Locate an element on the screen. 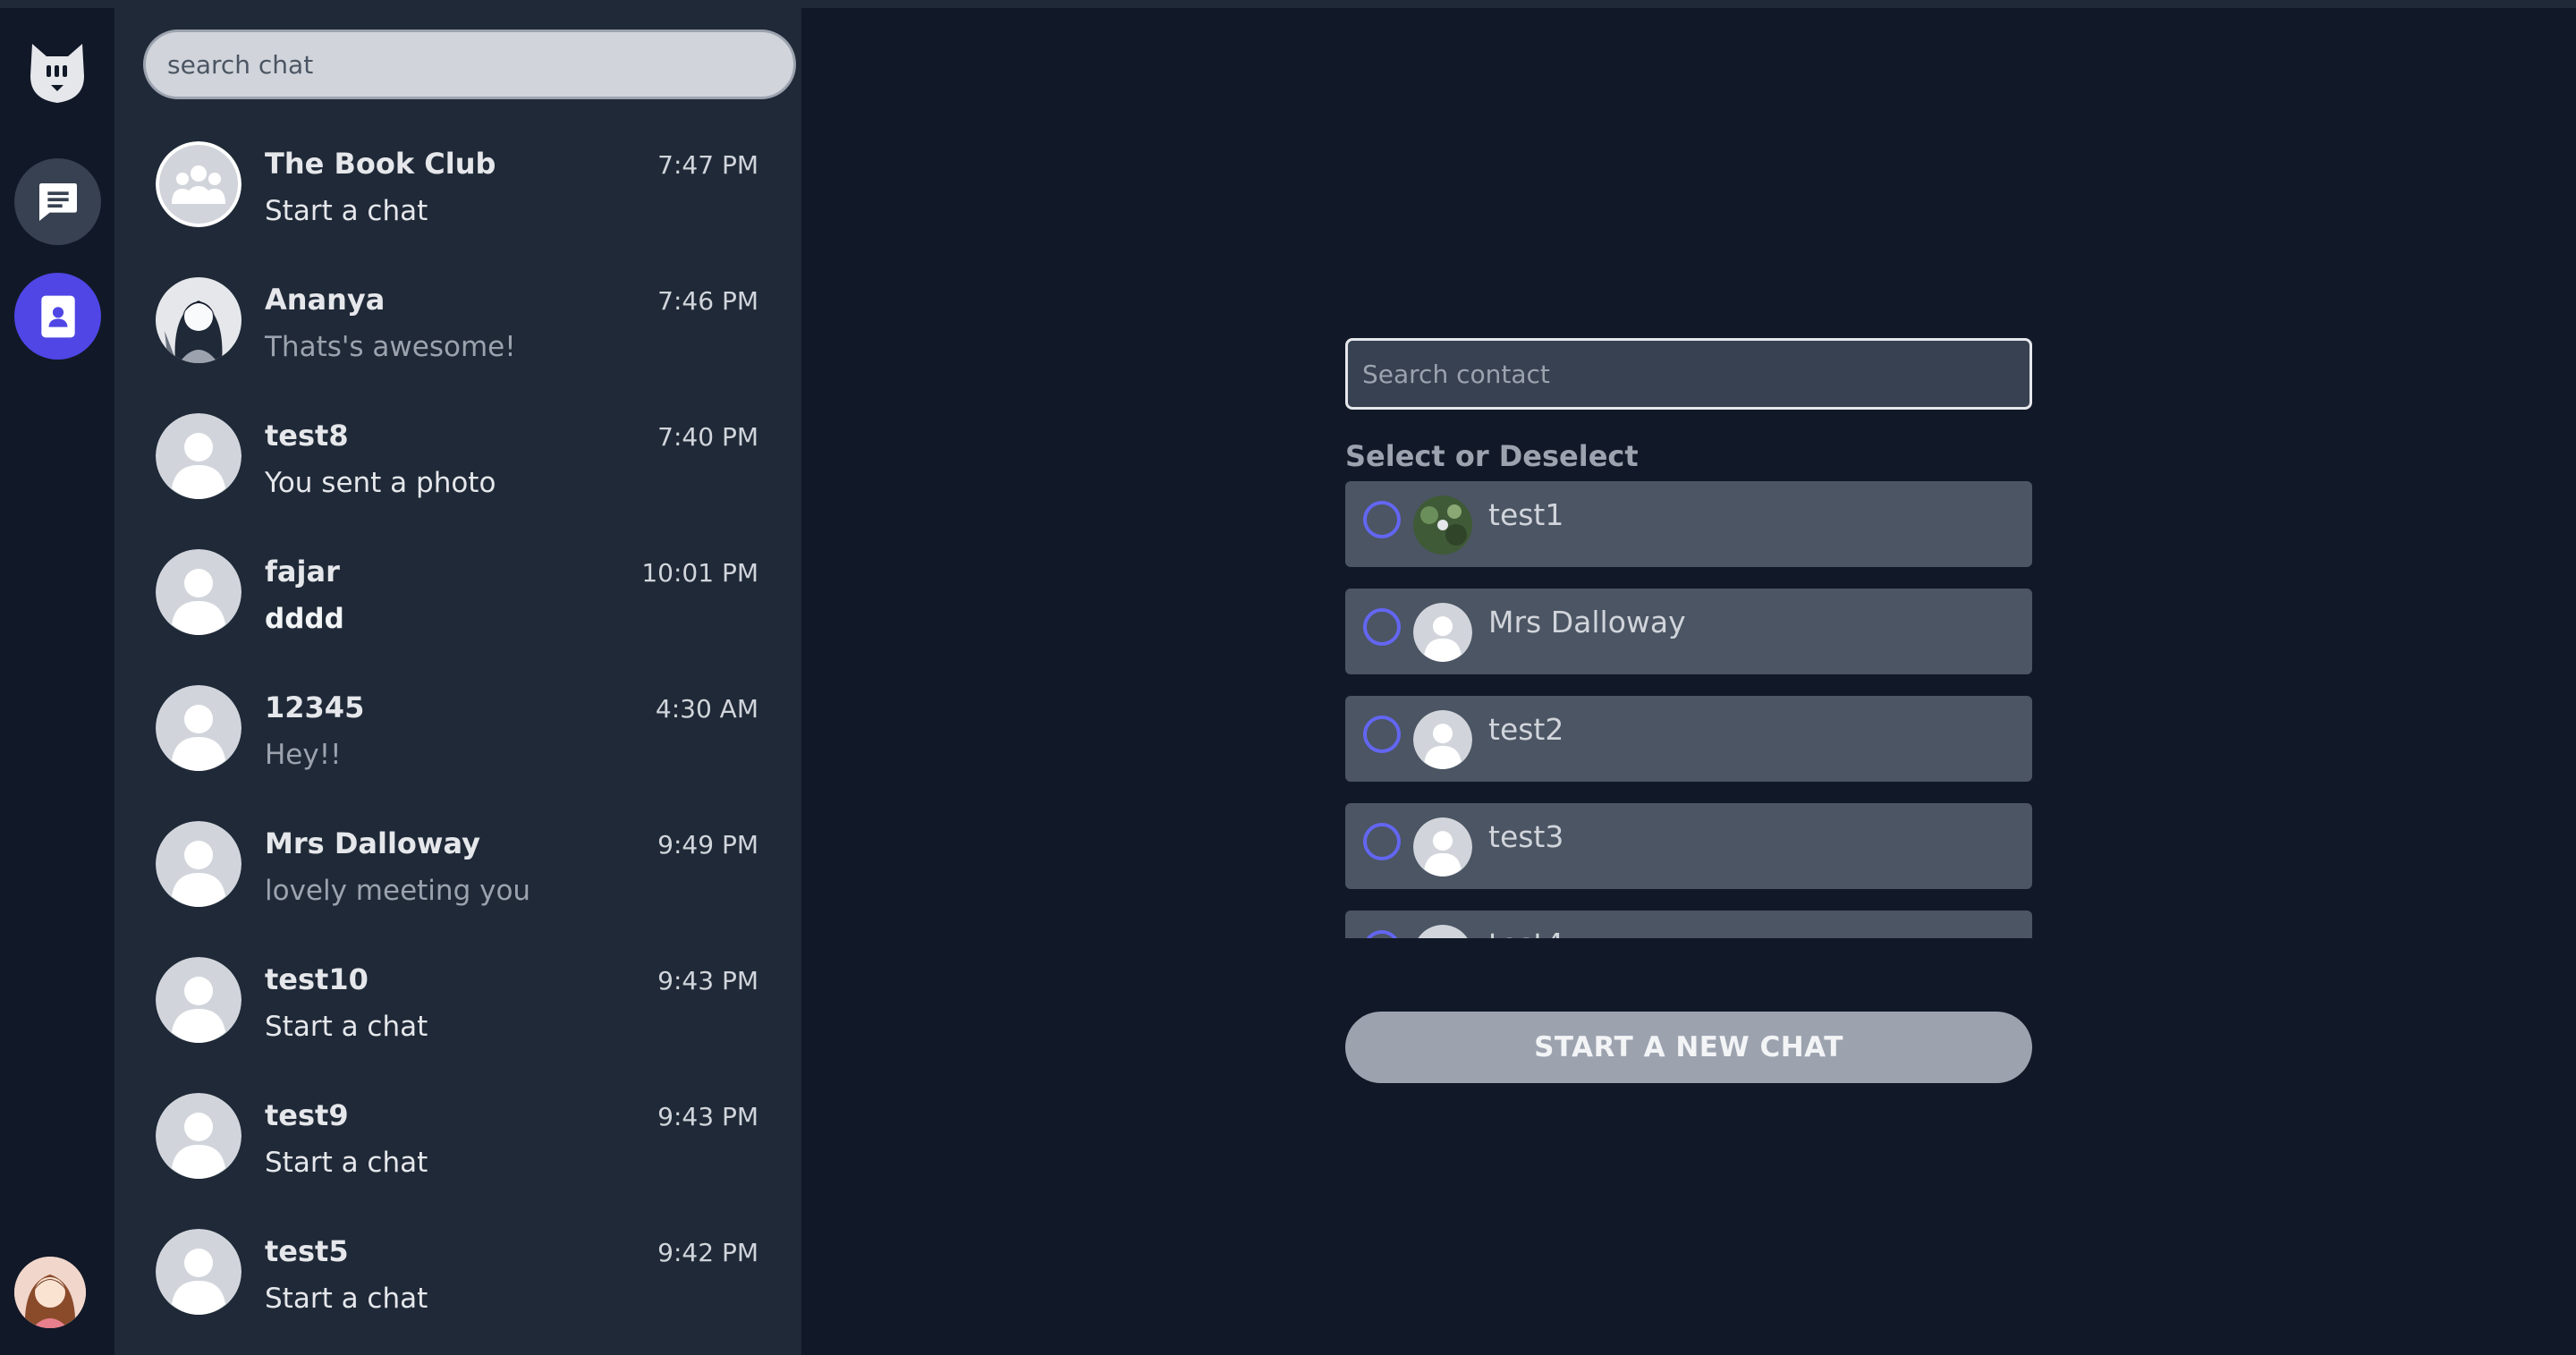 The width and height of the screenshot is (2576, 1355). contacts-book-icon is located at coordinates (57, 316).